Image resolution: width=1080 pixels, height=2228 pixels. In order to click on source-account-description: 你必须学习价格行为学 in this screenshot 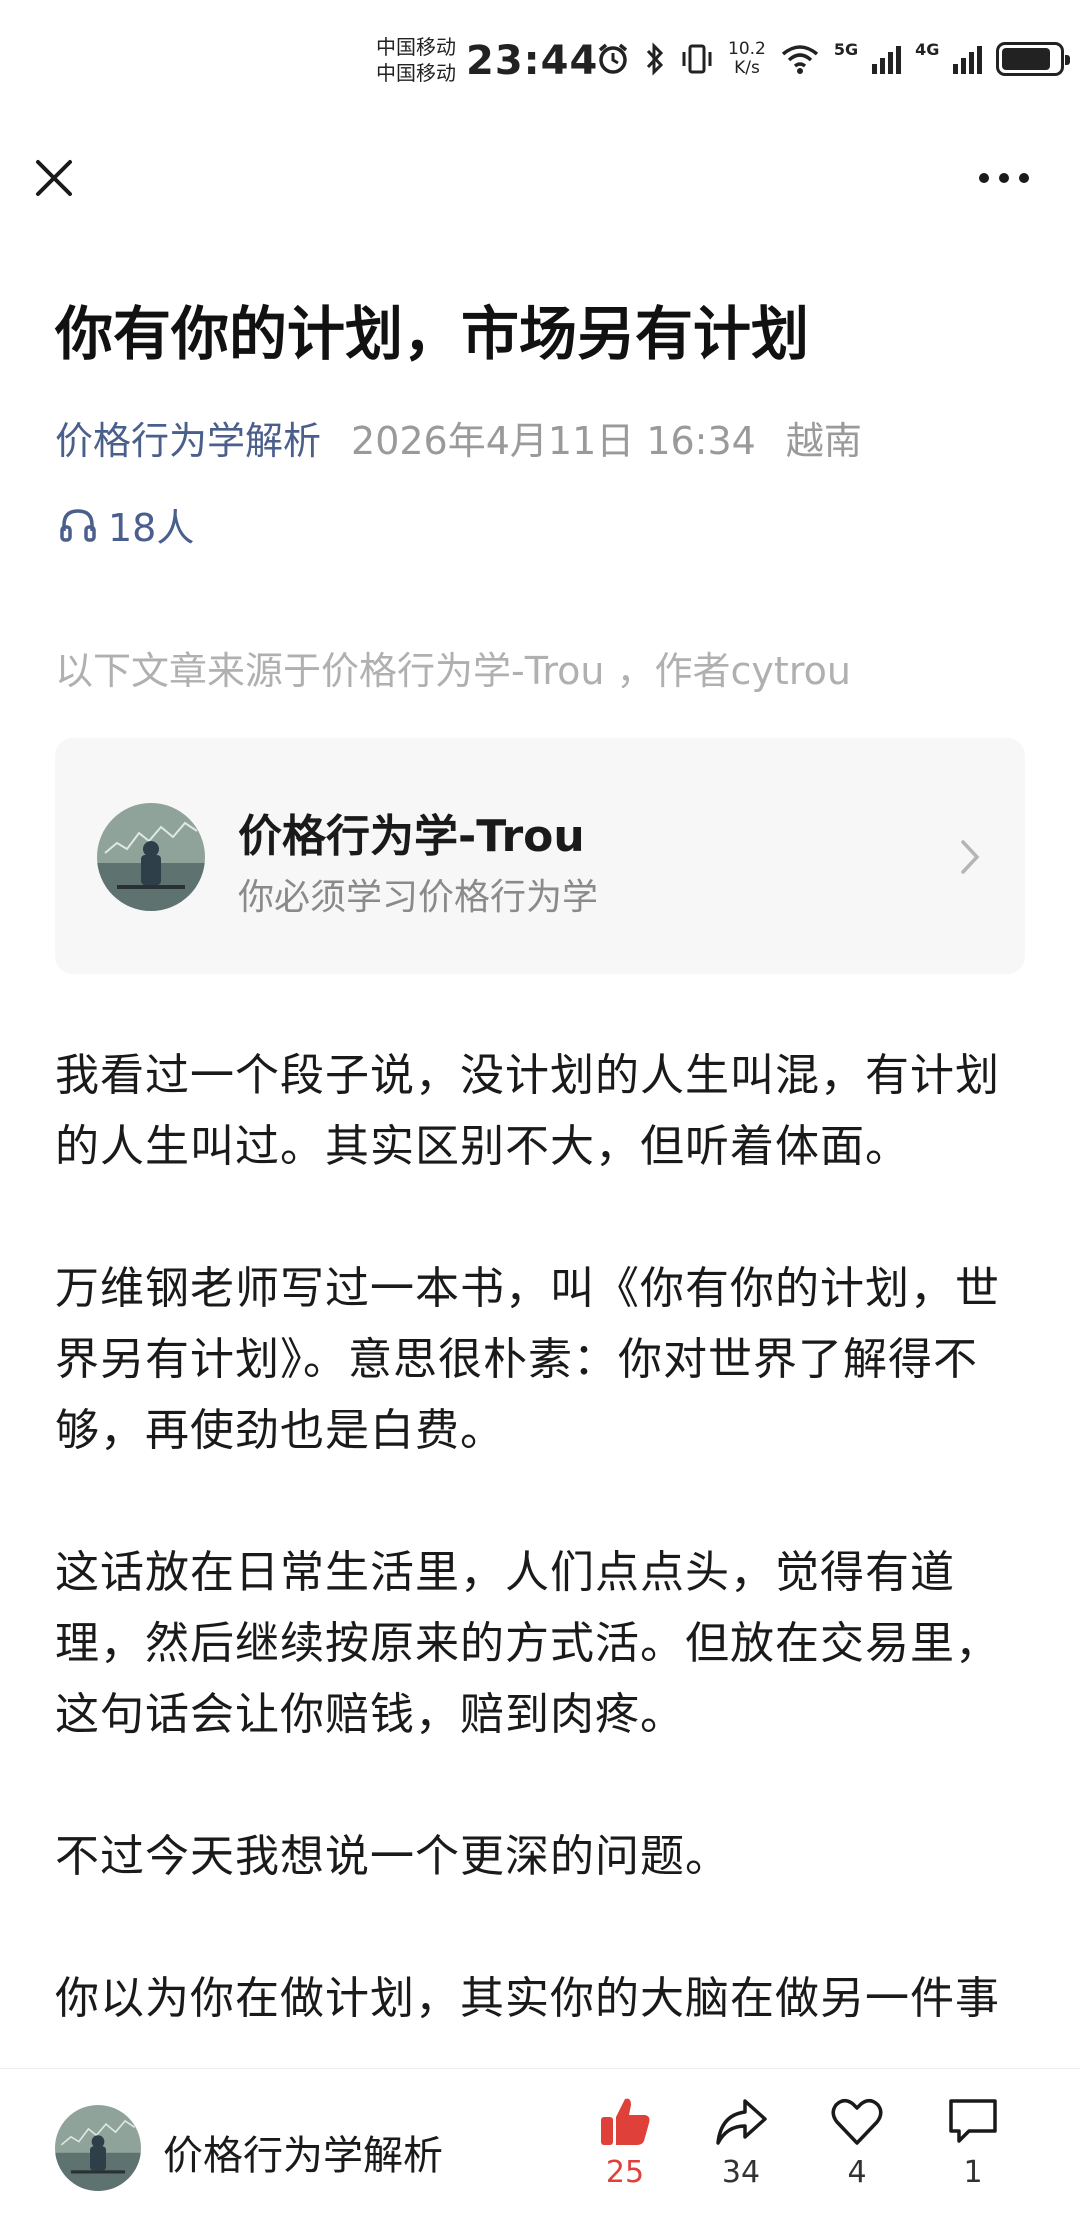, I will do `click(418, 897)`.